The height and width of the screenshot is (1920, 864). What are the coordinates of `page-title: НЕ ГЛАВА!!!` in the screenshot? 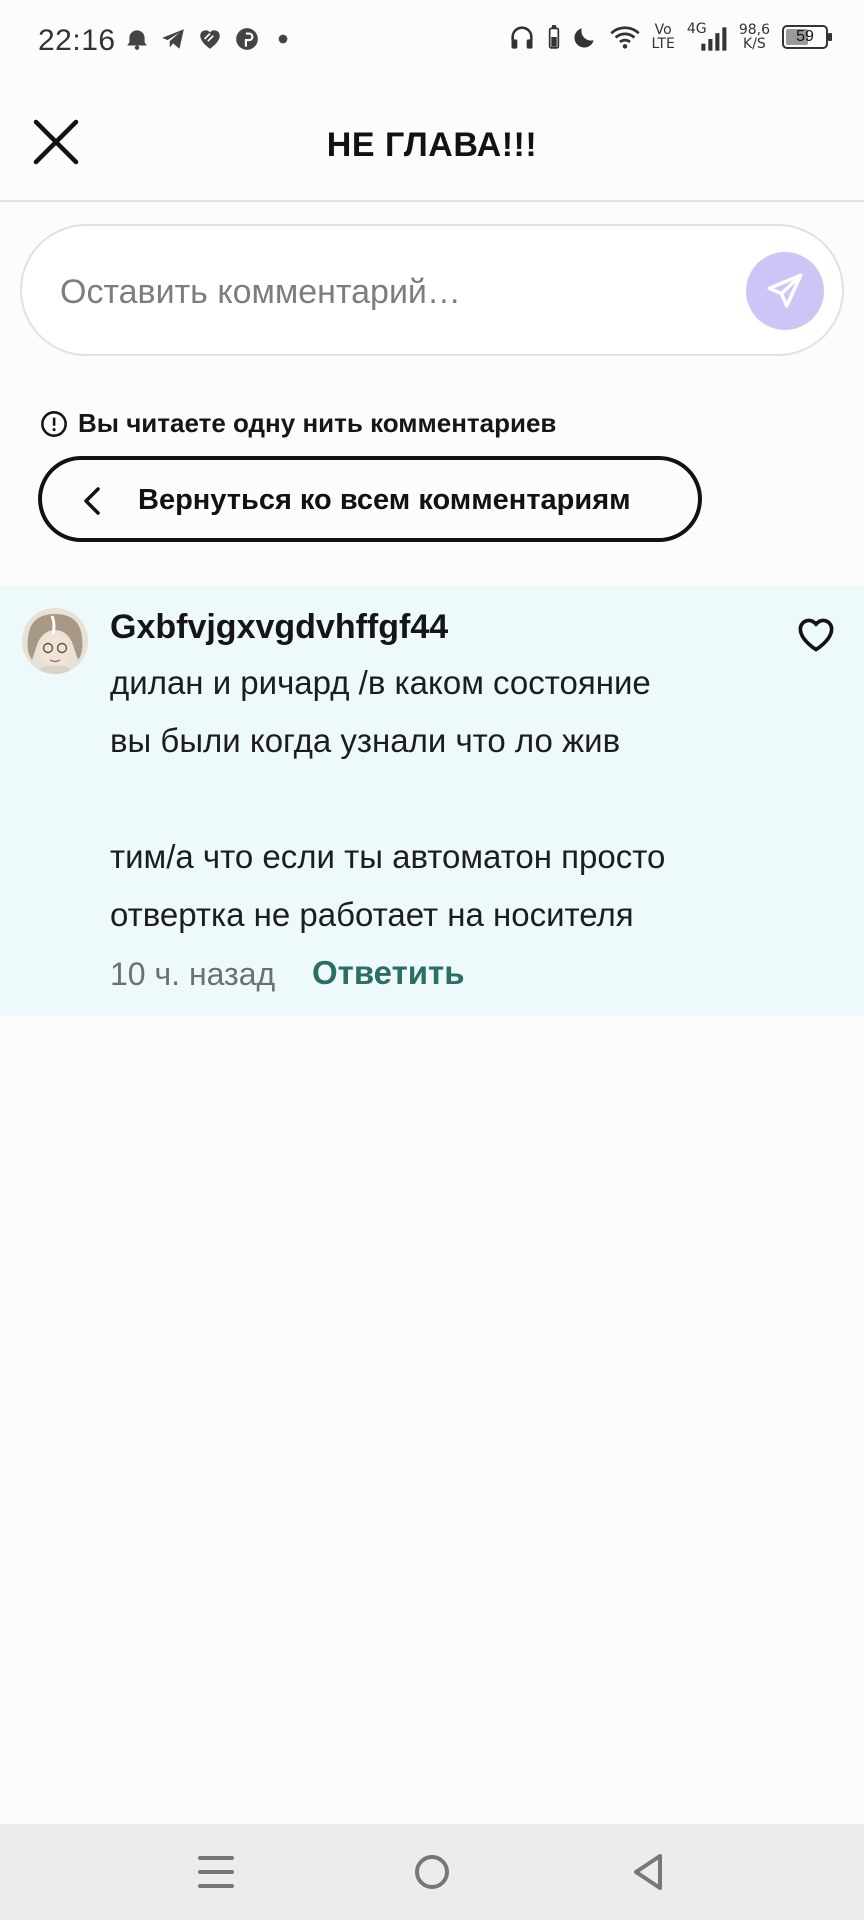 It's located at (432, 145).